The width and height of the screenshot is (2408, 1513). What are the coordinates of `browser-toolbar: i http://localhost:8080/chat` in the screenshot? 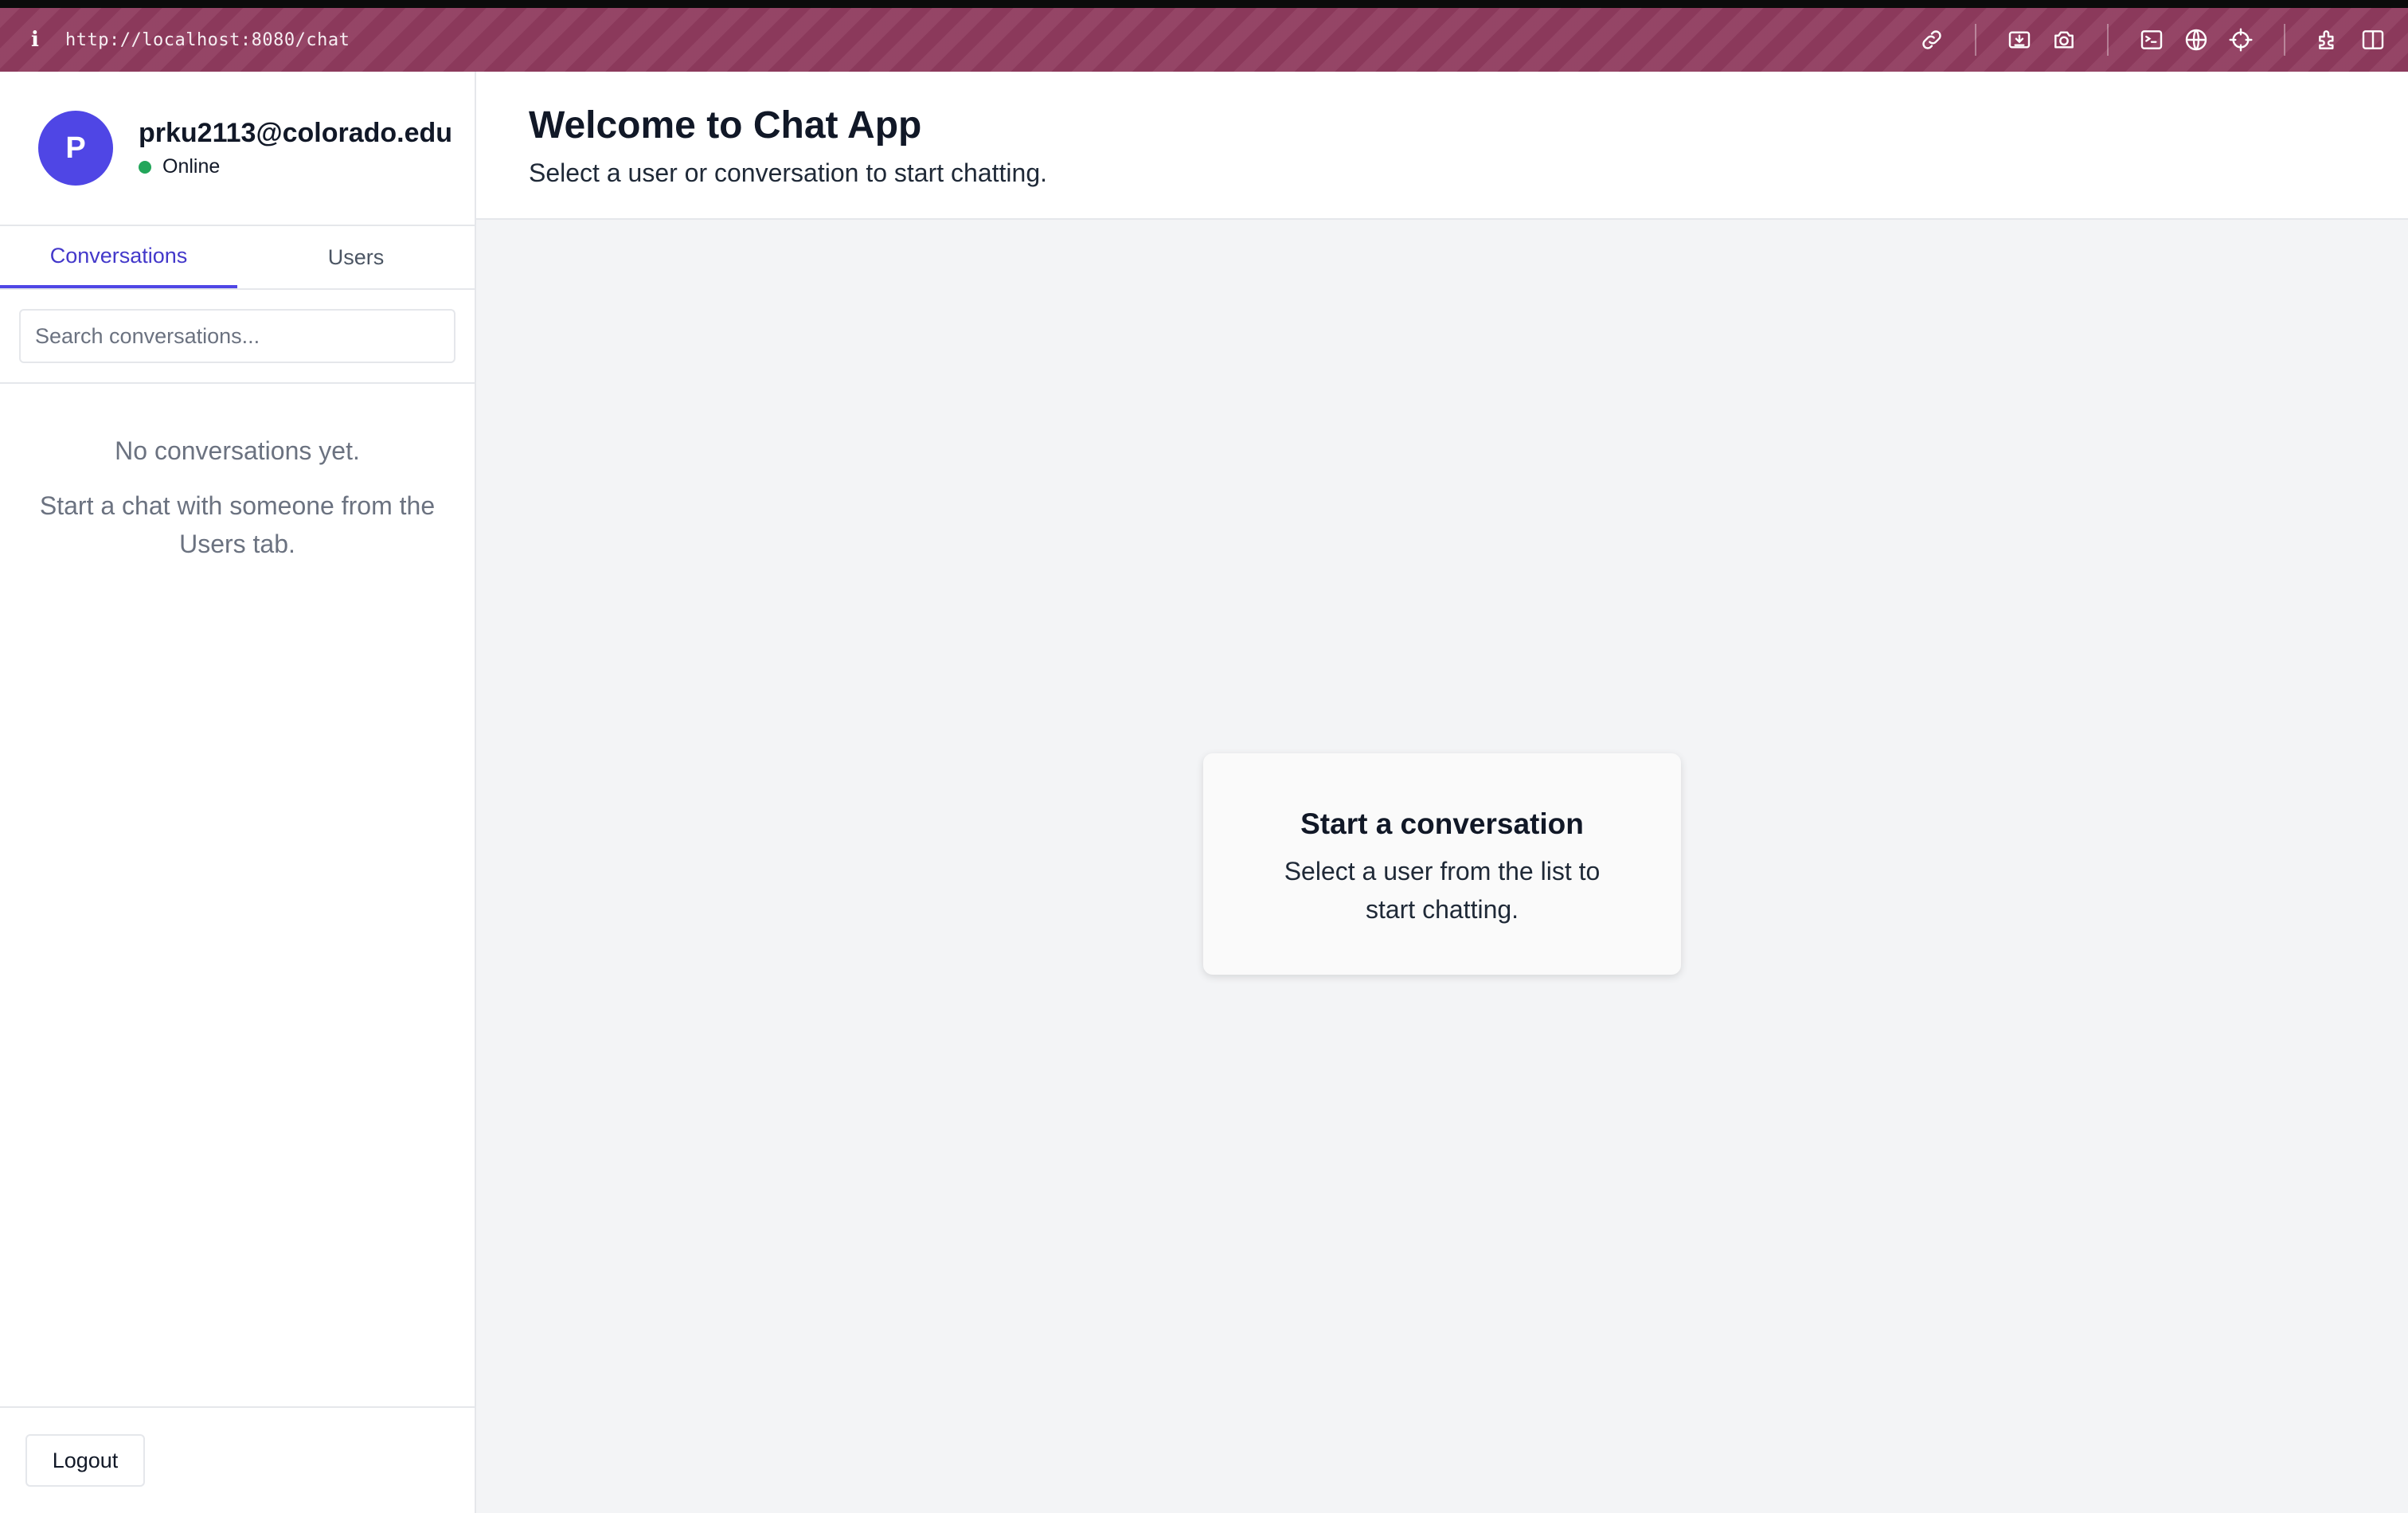 It's located at (1204, 40).